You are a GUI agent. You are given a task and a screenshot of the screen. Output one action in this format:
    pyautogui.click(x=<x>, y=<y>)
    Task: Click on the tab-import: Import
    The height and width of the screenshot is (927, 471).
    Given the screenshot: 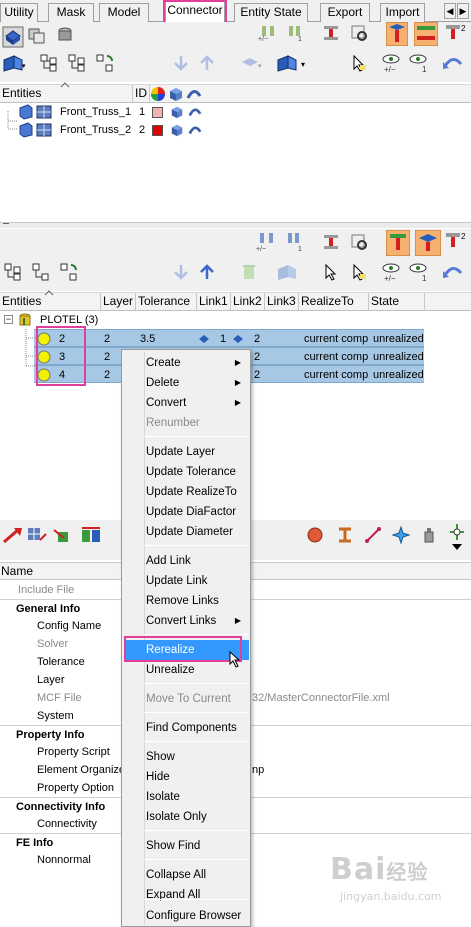 What is the action you would take?
    pyautogui.click(x=402, y=12)
    